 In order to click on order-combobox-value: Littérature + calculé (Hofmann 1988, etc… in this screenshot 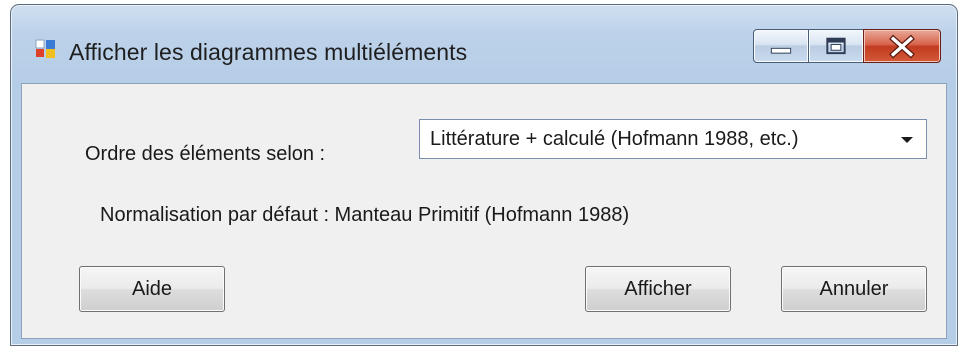, I will do `click(614, 139)`.